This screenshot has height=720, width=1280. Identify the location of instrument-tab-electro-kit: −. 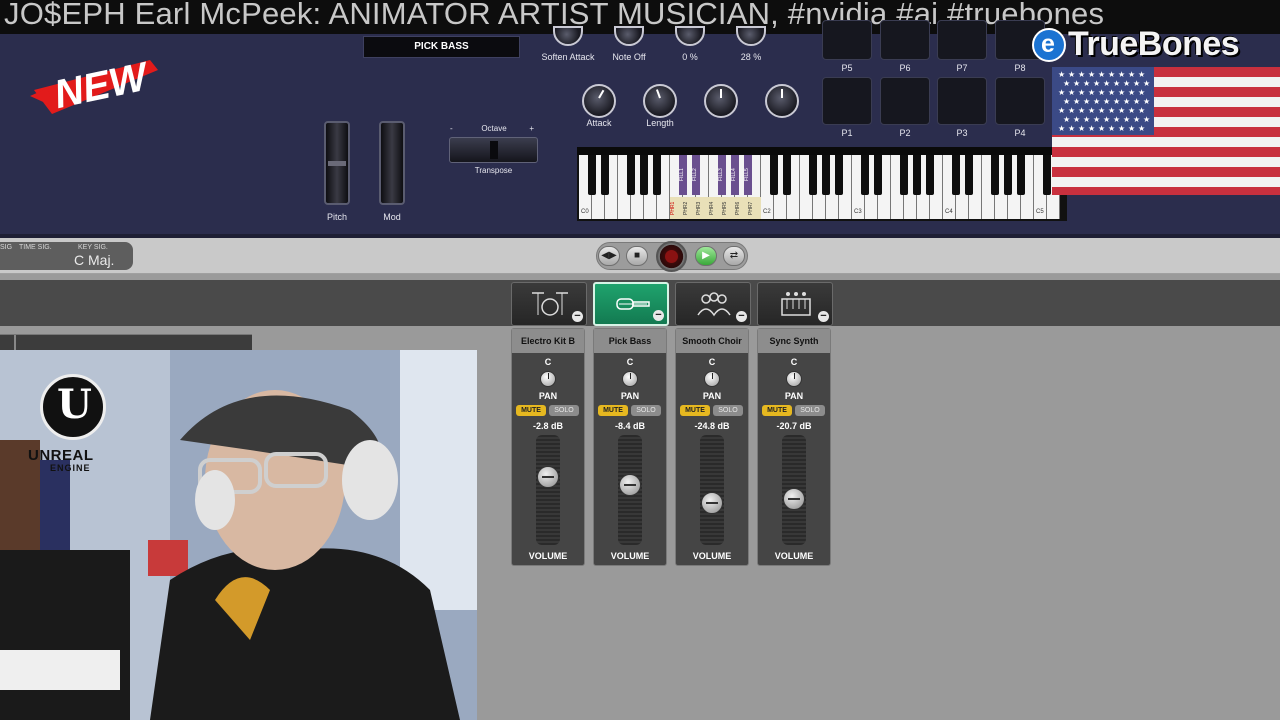
(549, 304).